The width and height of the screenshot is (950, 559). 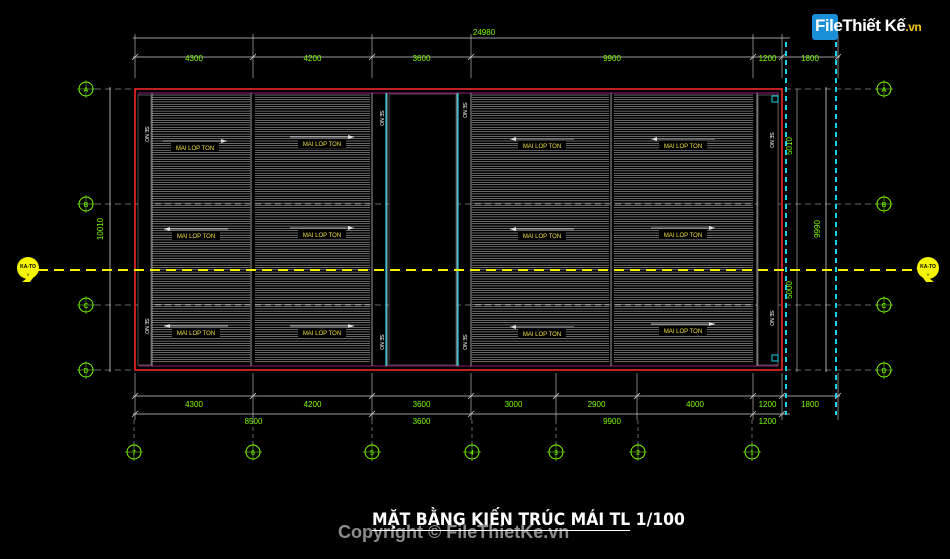 I want to click on grid-label-col-0: 7, so click(x=134, y=453).